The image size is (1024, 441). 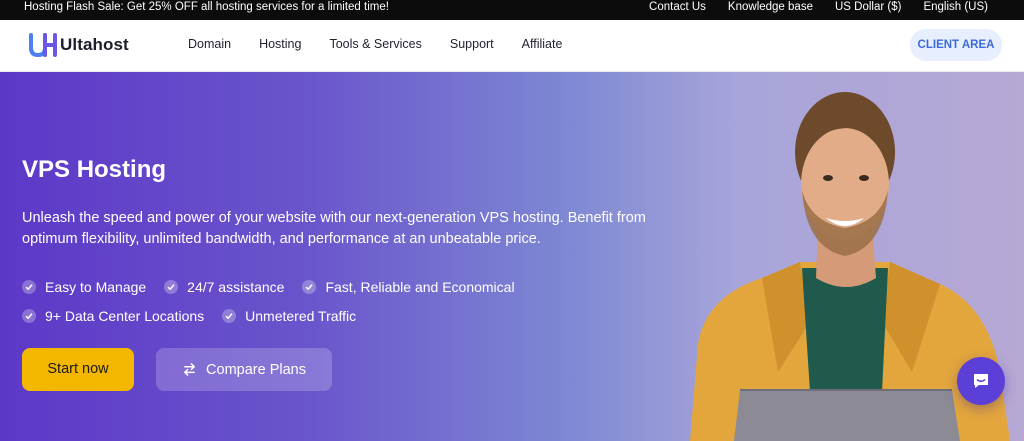 I want to click on feature-item: Fast, Reliable and Economical, so click(x=408, y=286).